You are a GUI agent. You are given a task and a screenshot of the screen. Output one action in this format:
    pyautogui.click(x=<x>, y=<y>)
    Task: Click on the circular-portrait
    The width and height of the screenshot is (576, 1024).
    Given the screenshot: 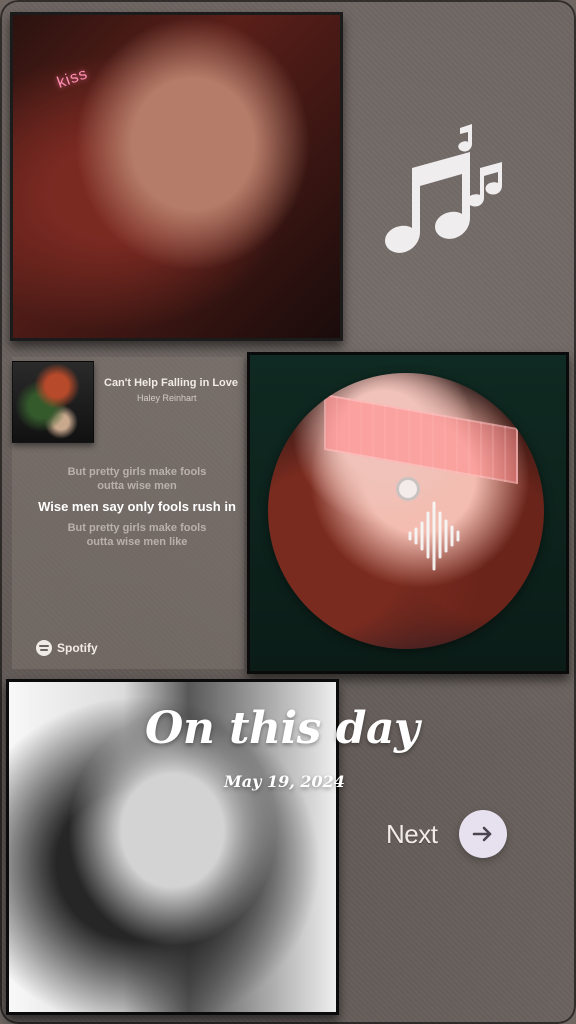 What is the action you would take?
    pyautogui.click(x=406, y=511)
    